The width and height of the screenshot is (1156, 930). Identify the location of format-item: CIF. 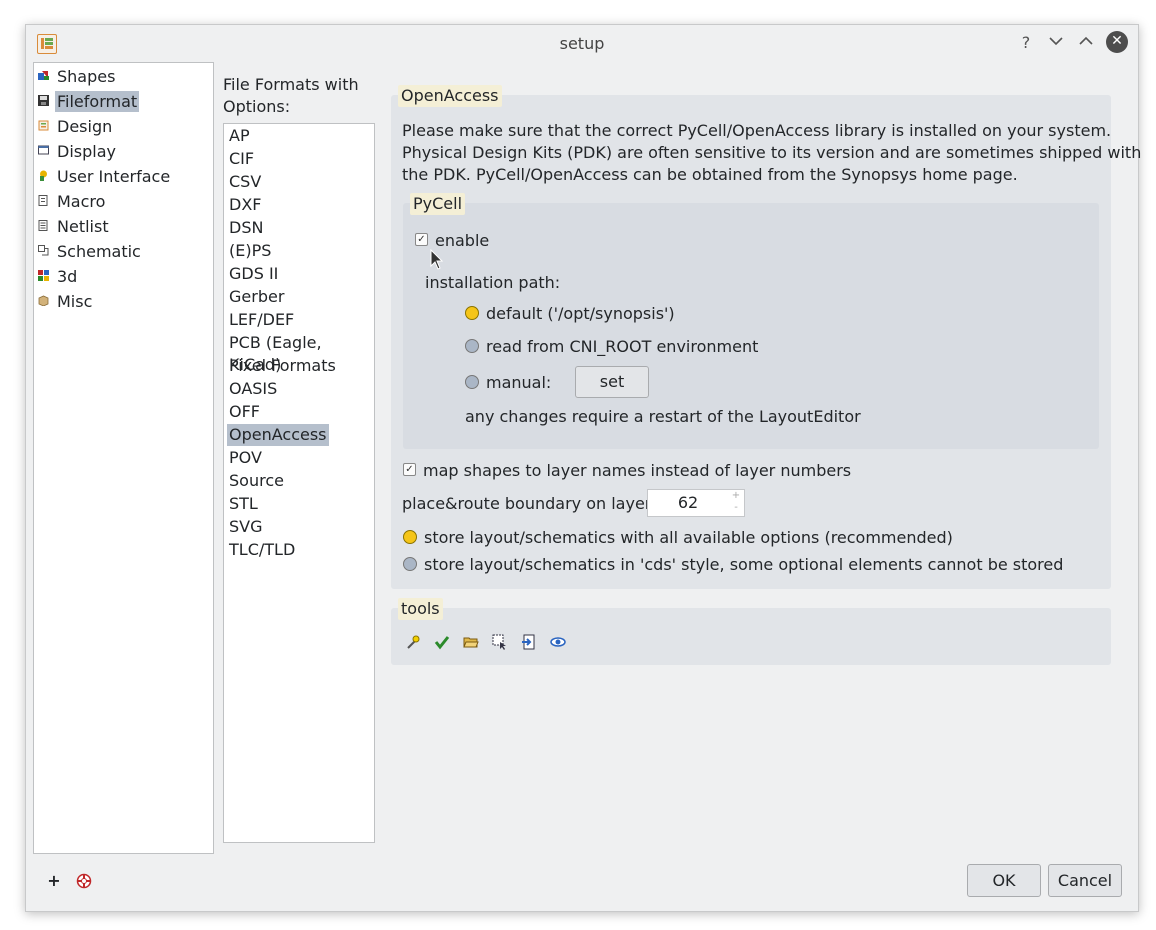
(241, 159).